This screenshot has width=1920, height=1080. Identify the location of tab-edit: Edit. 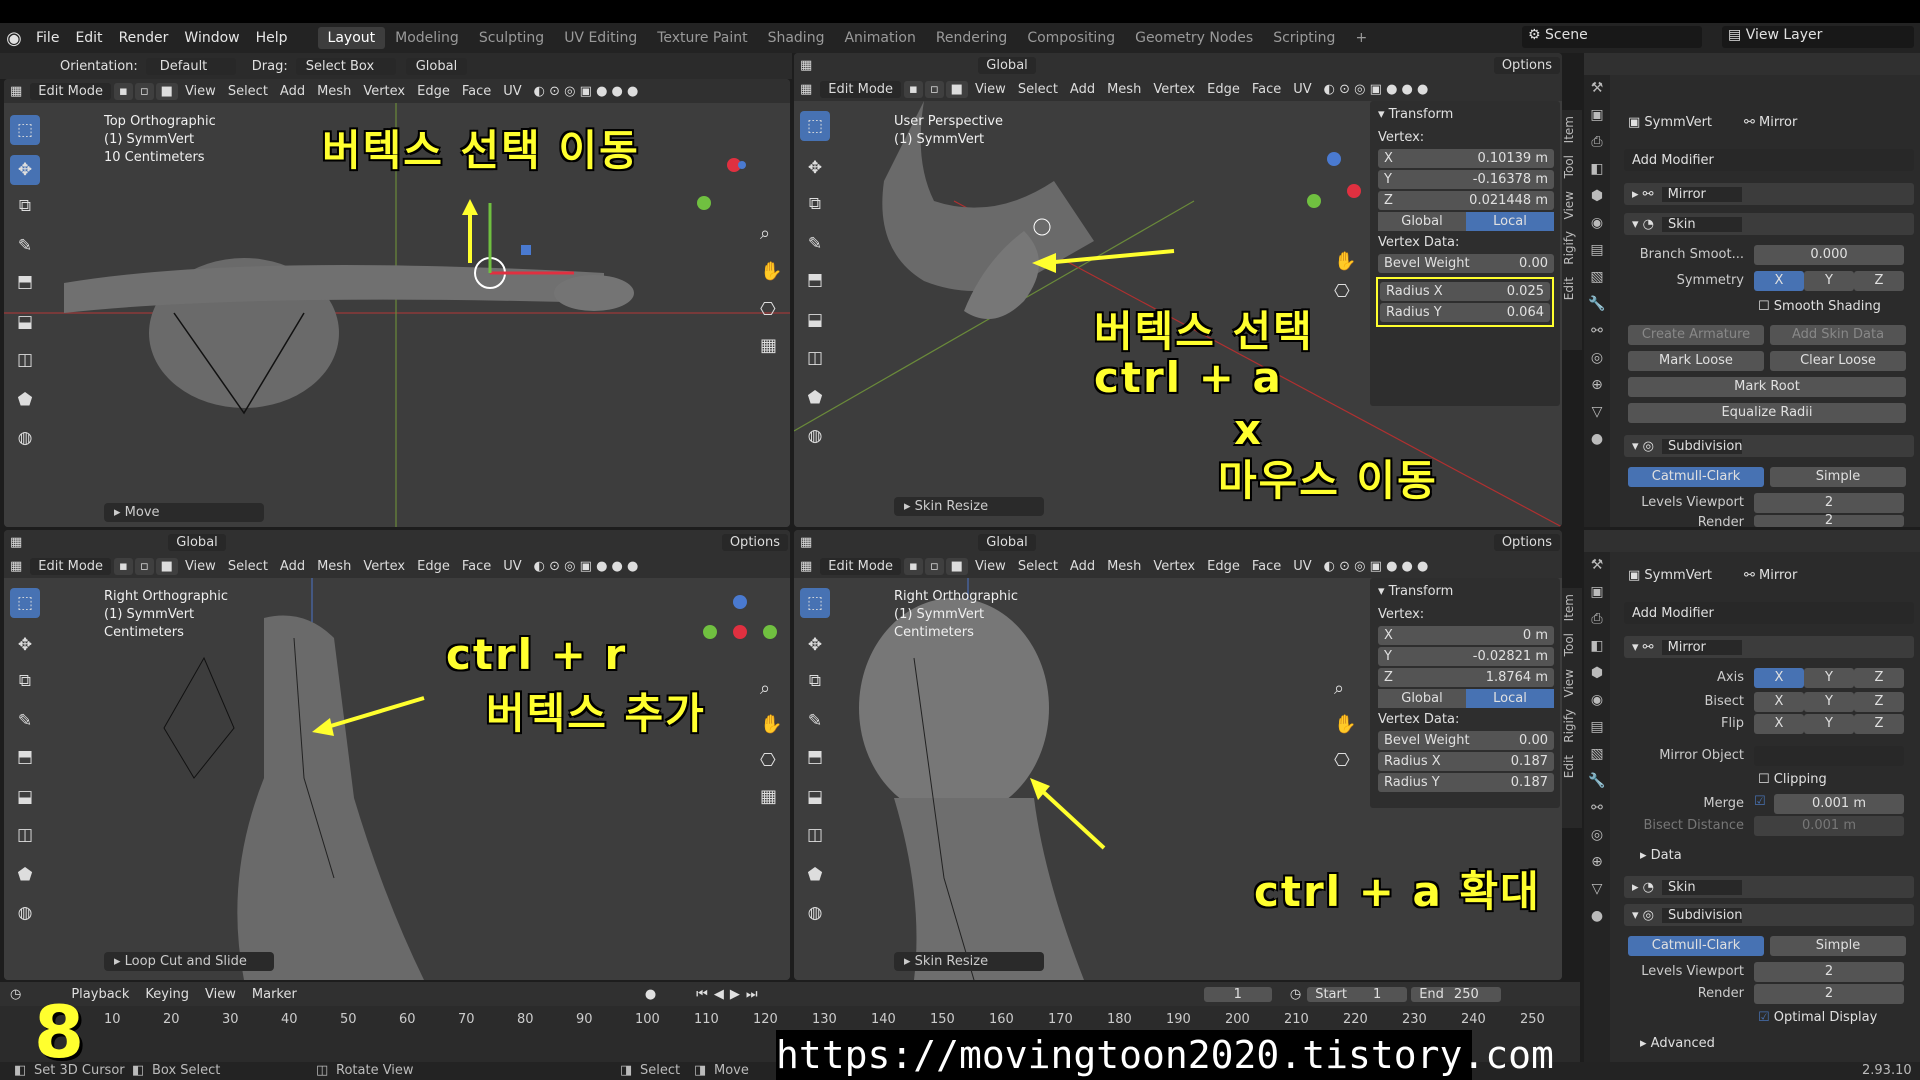
(1569, 766).